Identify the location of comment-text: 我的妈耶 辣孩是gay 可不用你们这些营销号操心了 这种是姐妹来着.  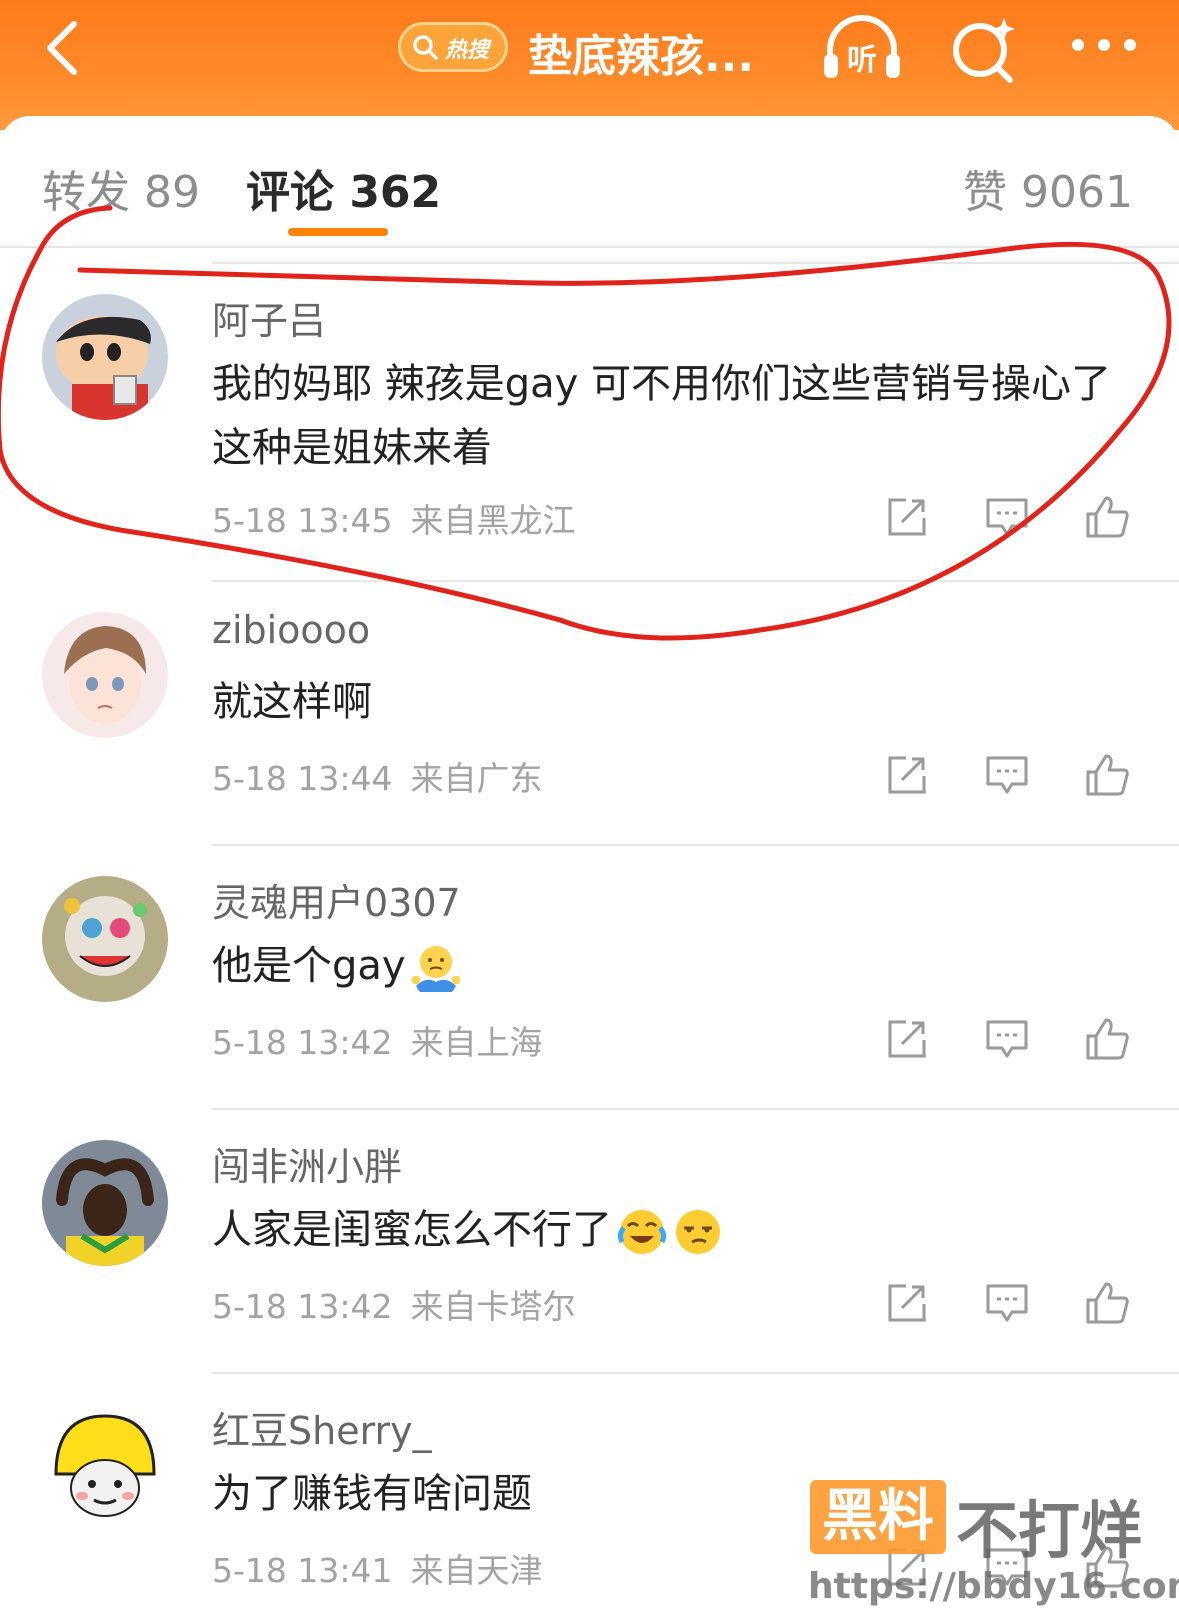
(662, 416).